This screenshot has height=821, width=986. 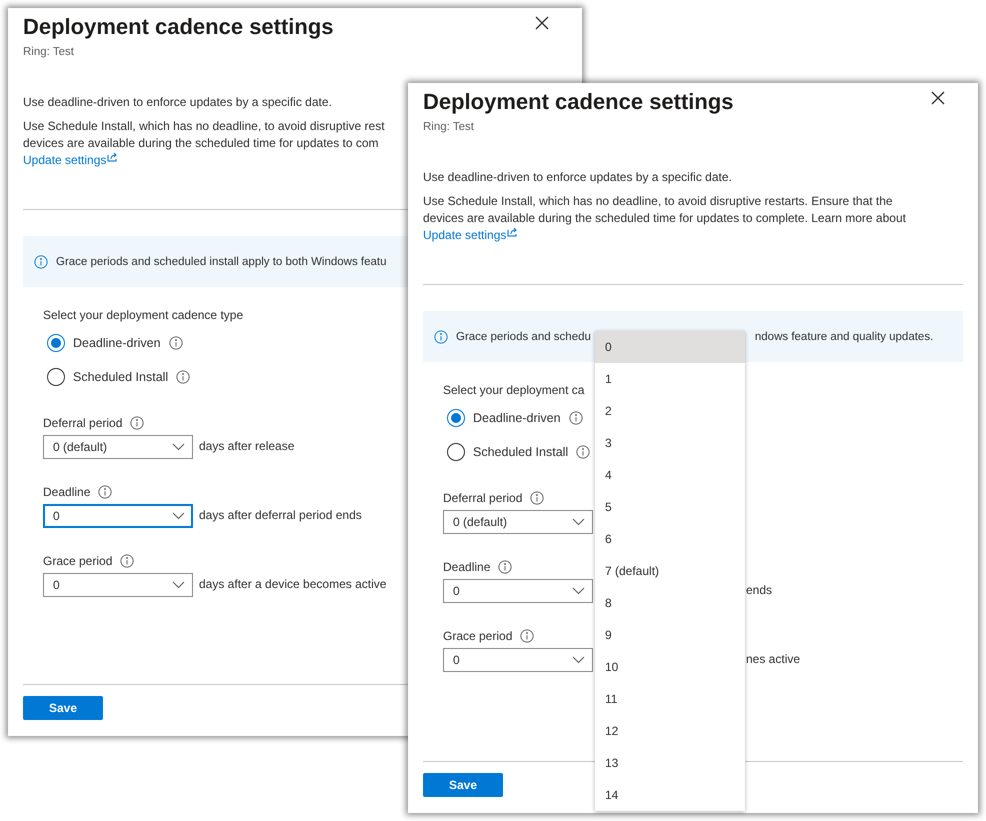 What do you see at coordinates (221, 262) in the screenshot?
I see `info-text: Grace periods and scheduled install apply to both Windows featu` at bounding box center [221, 262].